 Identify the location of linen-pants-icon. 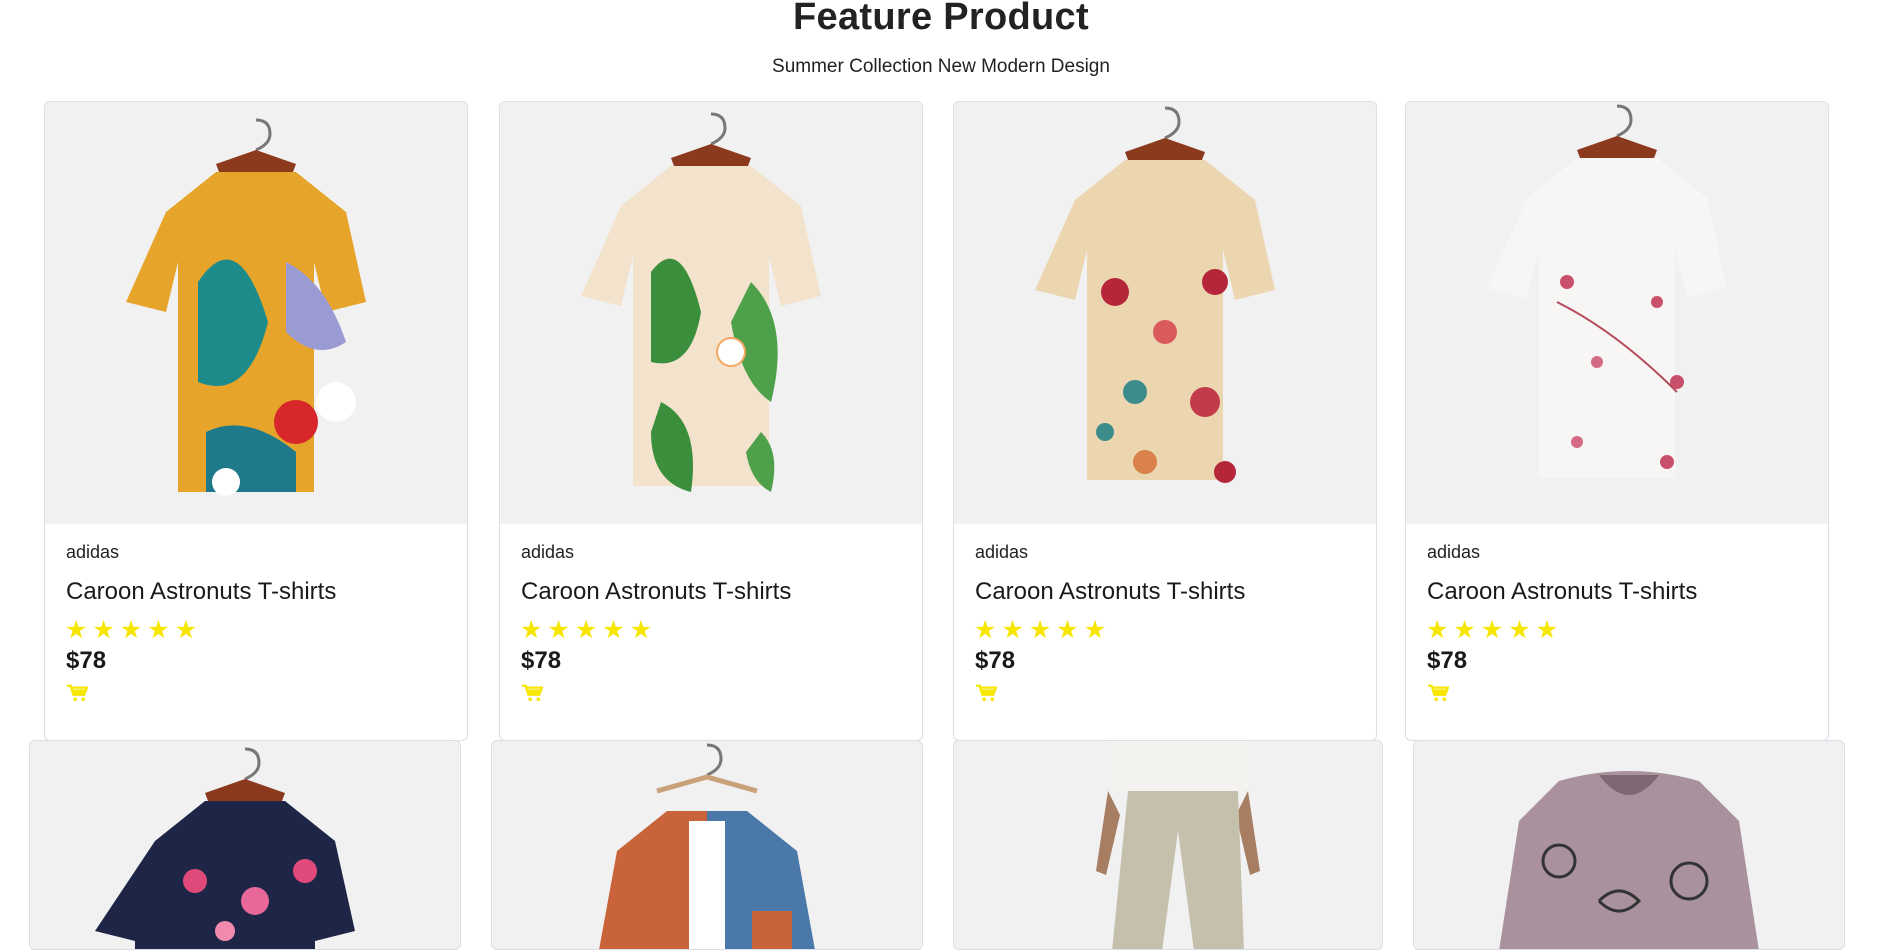
(1178, 845).